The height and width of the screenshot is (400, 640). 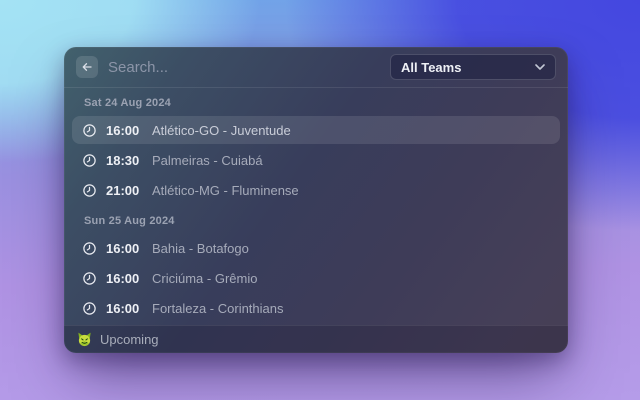 What do you see at coordinates (218, 308) in the screenshot?
I see `match-fixture: Fortaleza - Corinthians` at bounding box center [218, 308].